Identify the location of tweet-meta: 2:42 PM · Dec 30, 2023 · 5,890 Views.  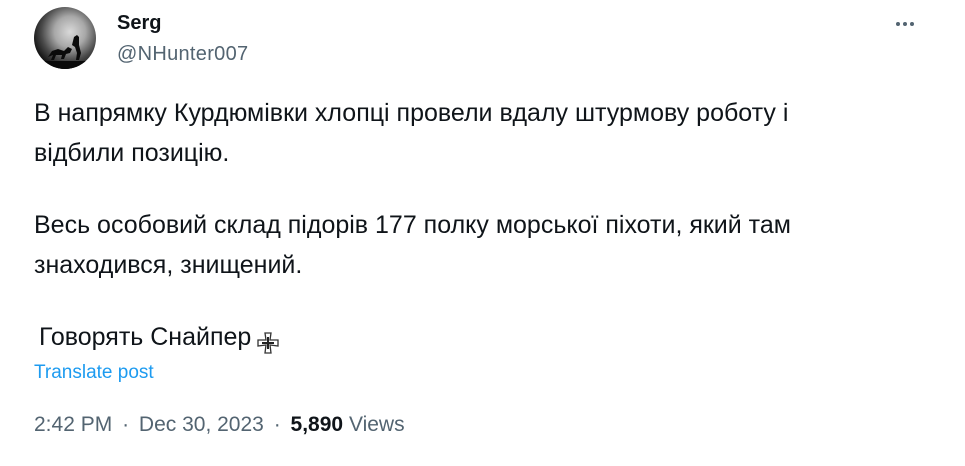
(219, 425).